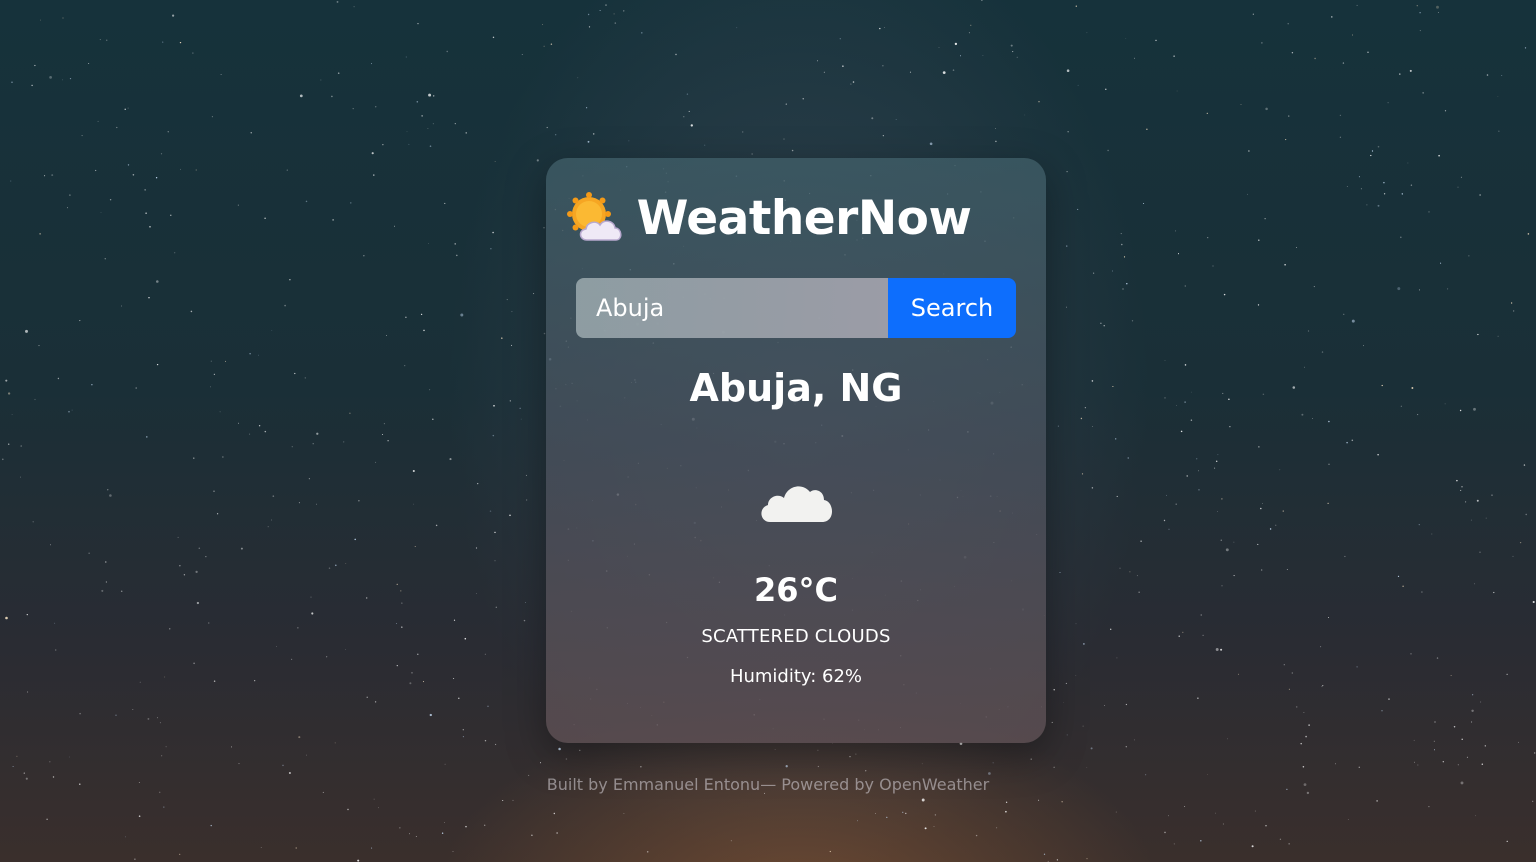 This screenshot has width=1536, height=862. Describe the element at coordinates (732, 308) in the screenshot. I see `city-search-input` at that location.